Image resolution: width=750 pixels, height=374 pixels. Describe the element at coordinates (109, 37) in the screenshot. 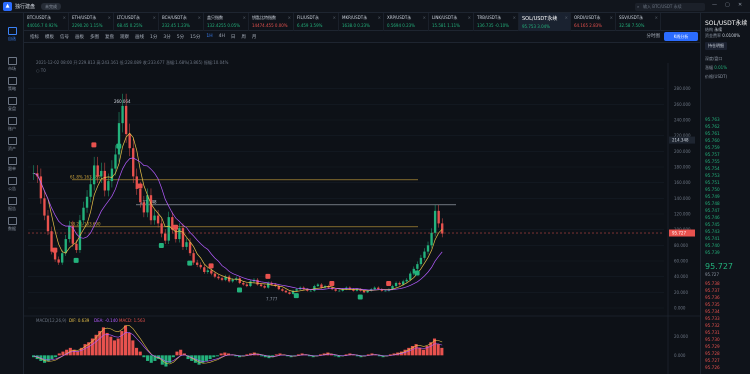

I see `toolbar-item: 复盘` at that location.